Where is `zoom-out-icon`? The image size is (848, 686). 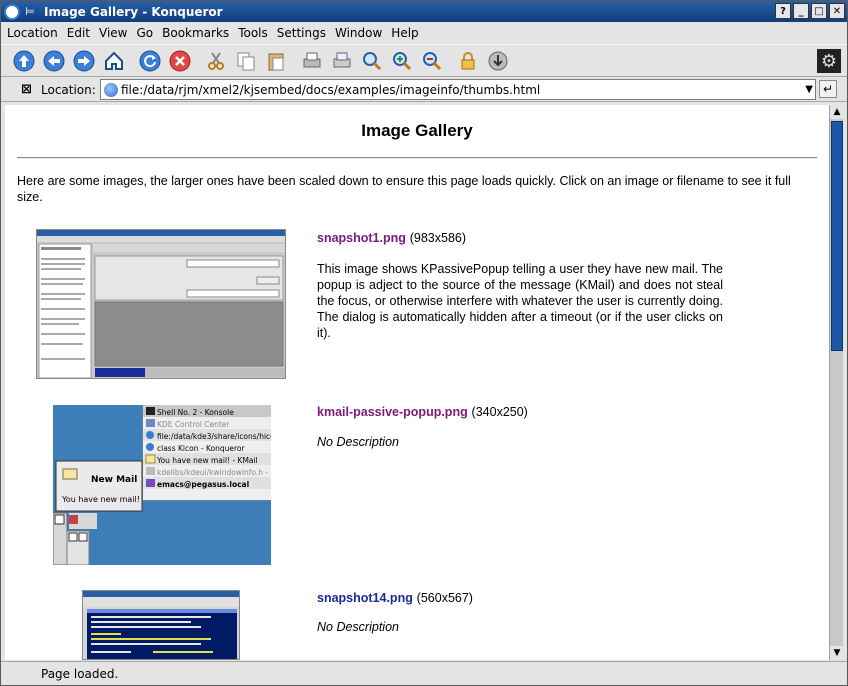
zoom-out-icon is located at coordinates (432, 61).